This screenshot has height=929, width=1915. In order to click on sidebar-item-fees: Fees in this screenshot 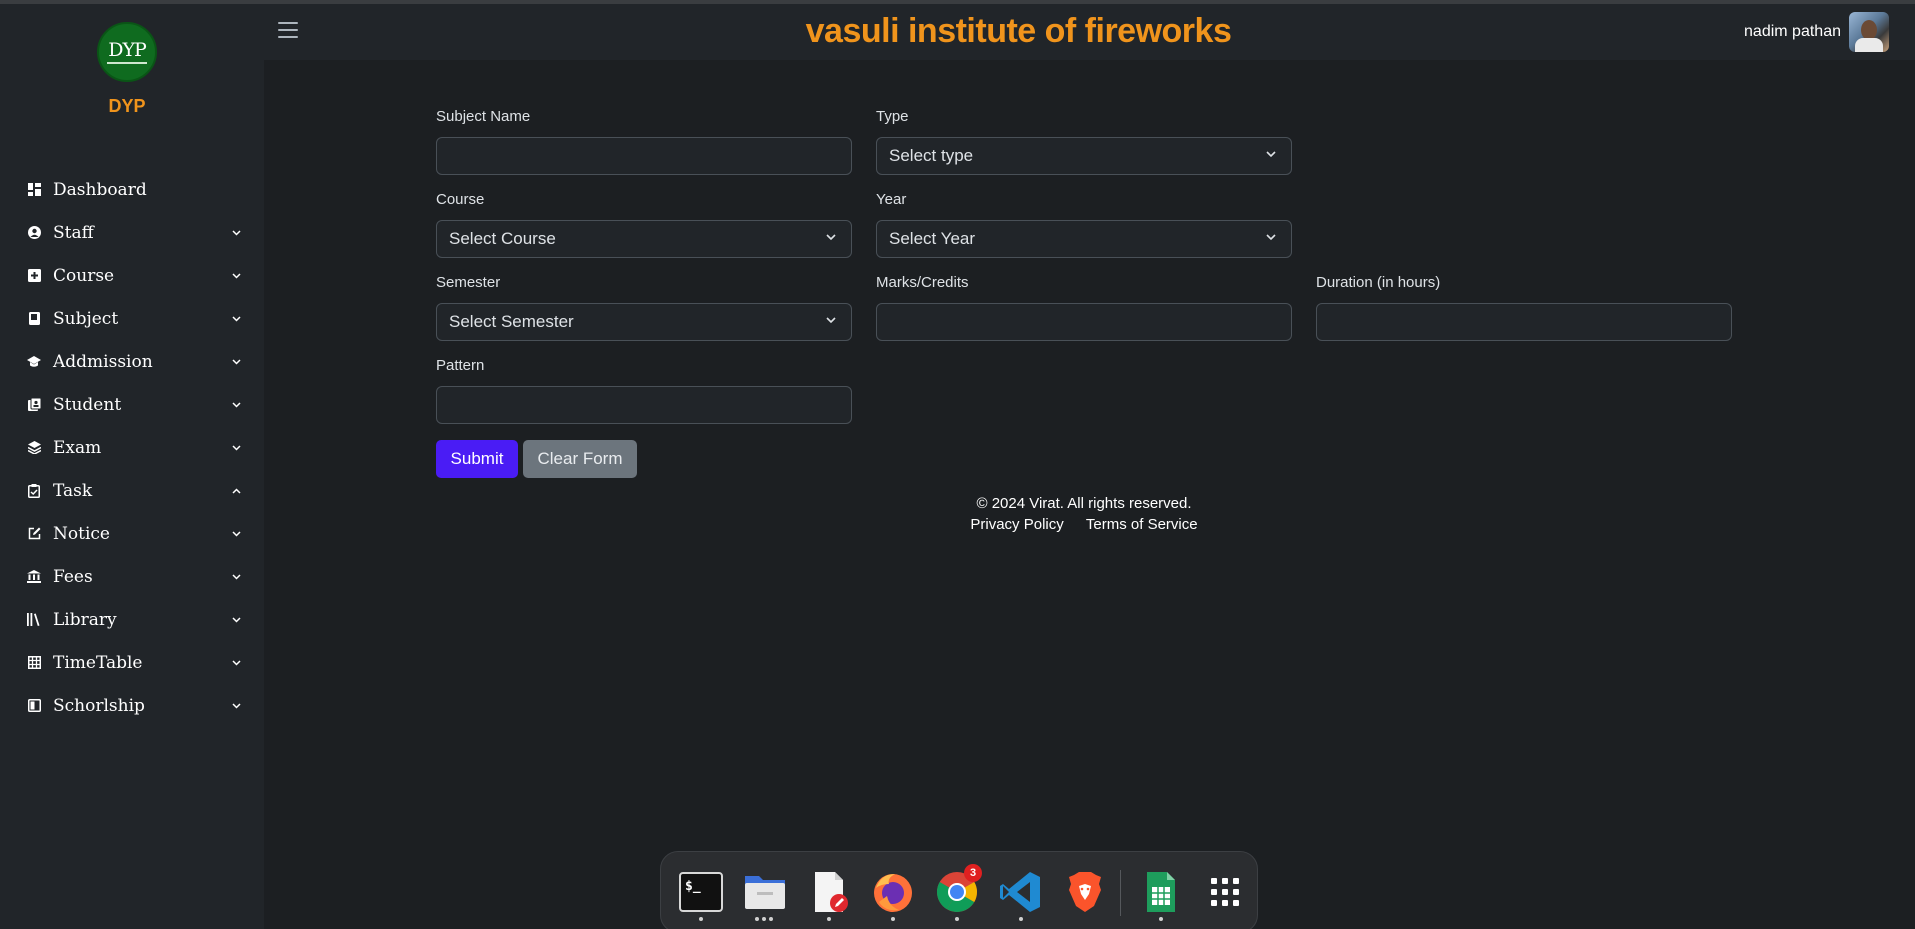, I will do `click(132, 576)`.